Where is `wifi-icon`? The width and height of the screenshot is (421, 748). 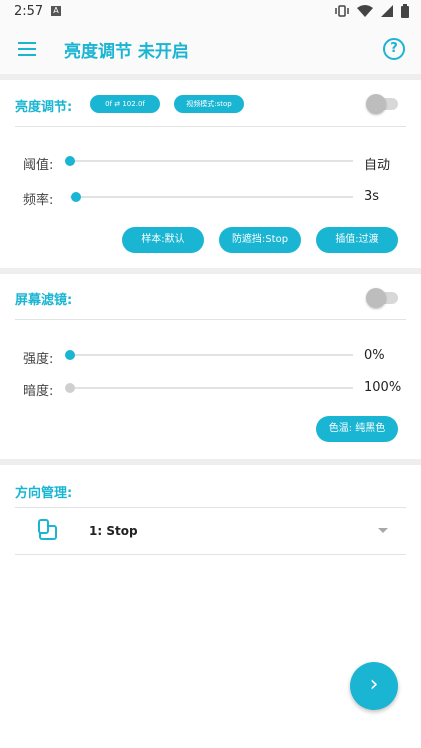 wifi-icon is located at coordinates (365, 11).